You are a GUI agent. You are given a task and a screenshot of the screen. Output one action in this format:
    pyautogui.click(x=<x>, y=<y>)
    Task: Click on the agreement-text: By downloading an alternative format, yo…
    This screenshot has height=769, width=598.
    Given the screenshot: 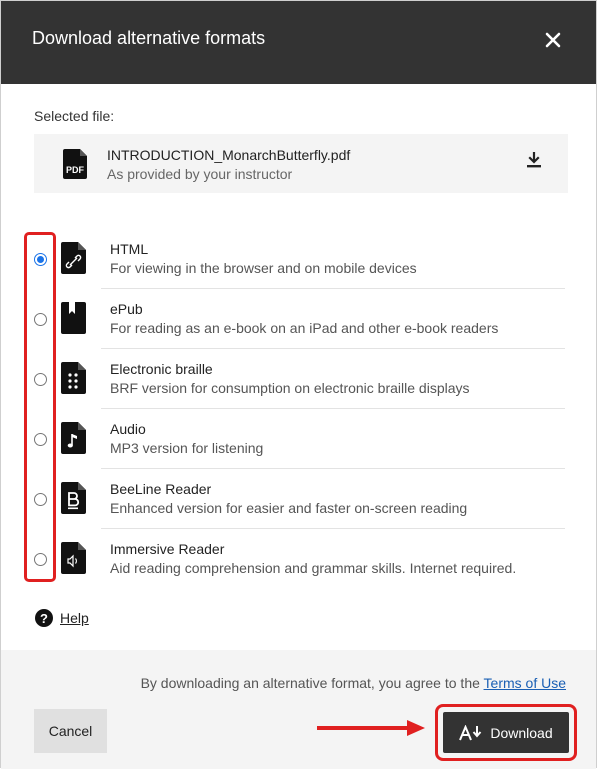 What is the action you would take?
    pyautogui.click(x=312, y=683)
    